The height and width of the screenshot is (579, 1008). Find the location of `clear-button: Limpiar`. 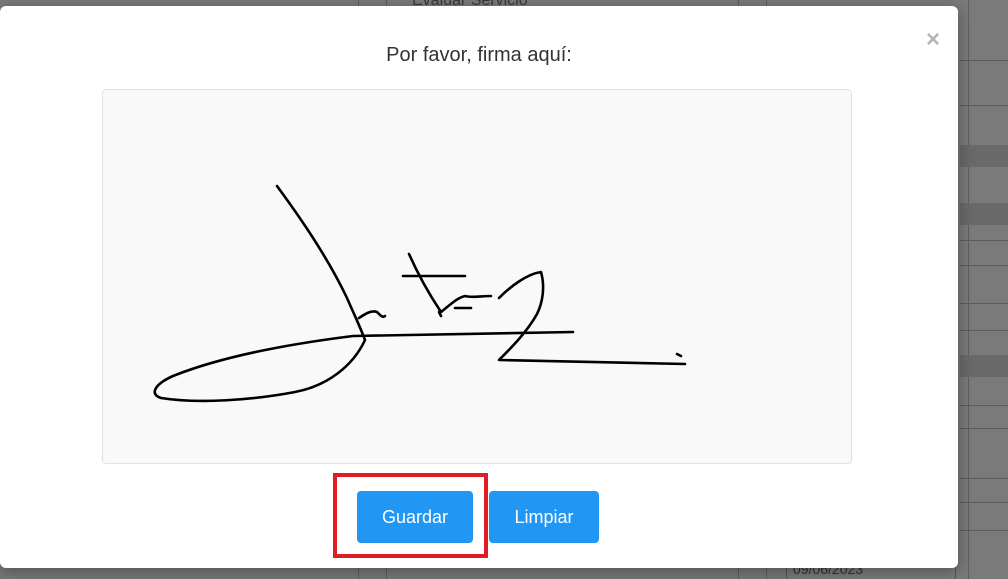

clear-button: Limpiar is located at coordinates (544, 517).